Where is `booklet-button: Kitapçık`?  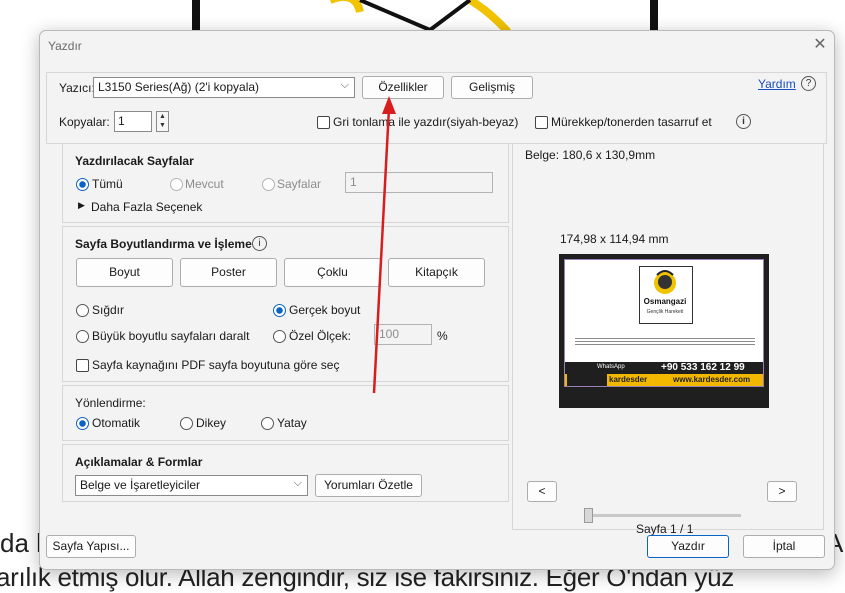 booklet-button: Kitapçık is located at coordinates (436, 272).